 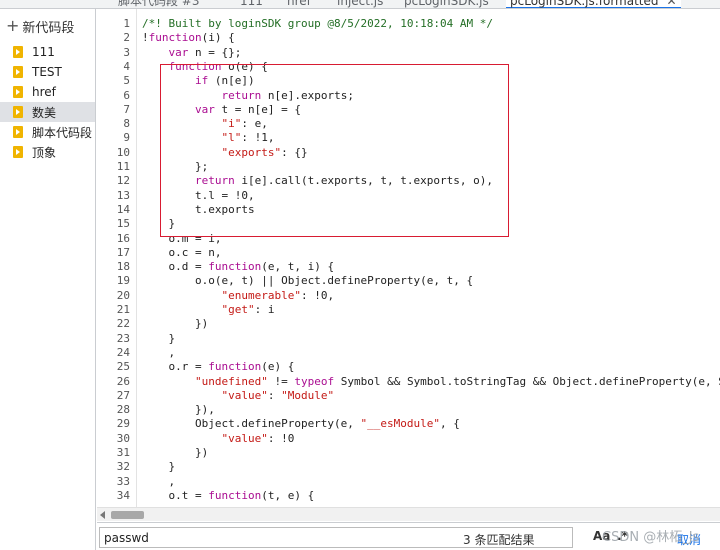 I want to click on tab-pcloginsdk-js: pcLoginSDK.js, so click(x=446, y=4).